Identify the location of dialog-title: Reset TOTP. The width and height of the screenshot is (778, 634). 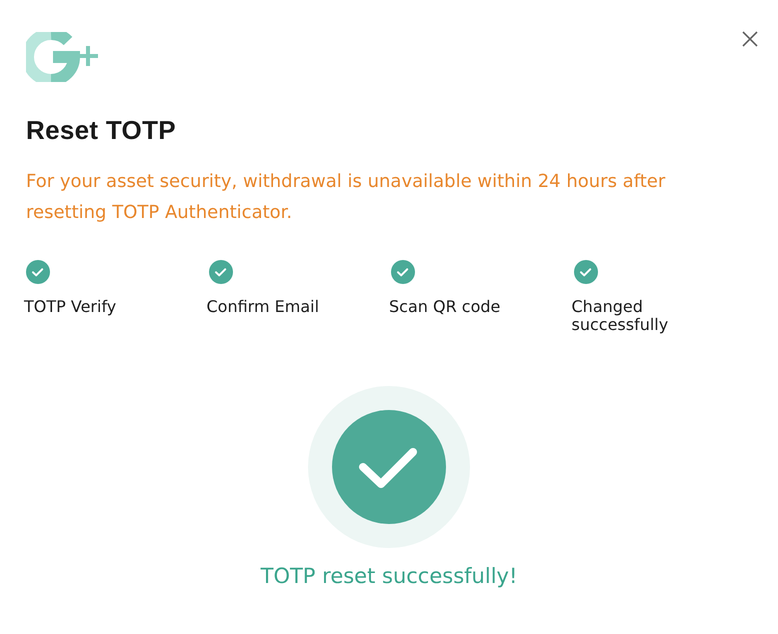
(101, 130).